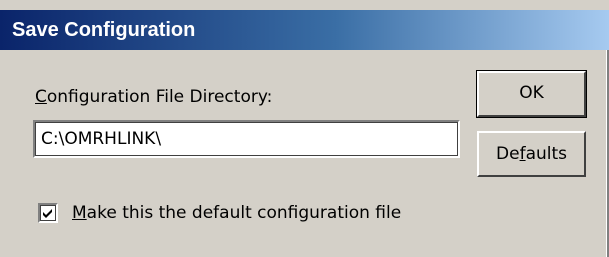  What do you see at coordinates (546, 154) in the screenshot?
I see `defaults-label-end: aults` at bounding box center [546, 154].